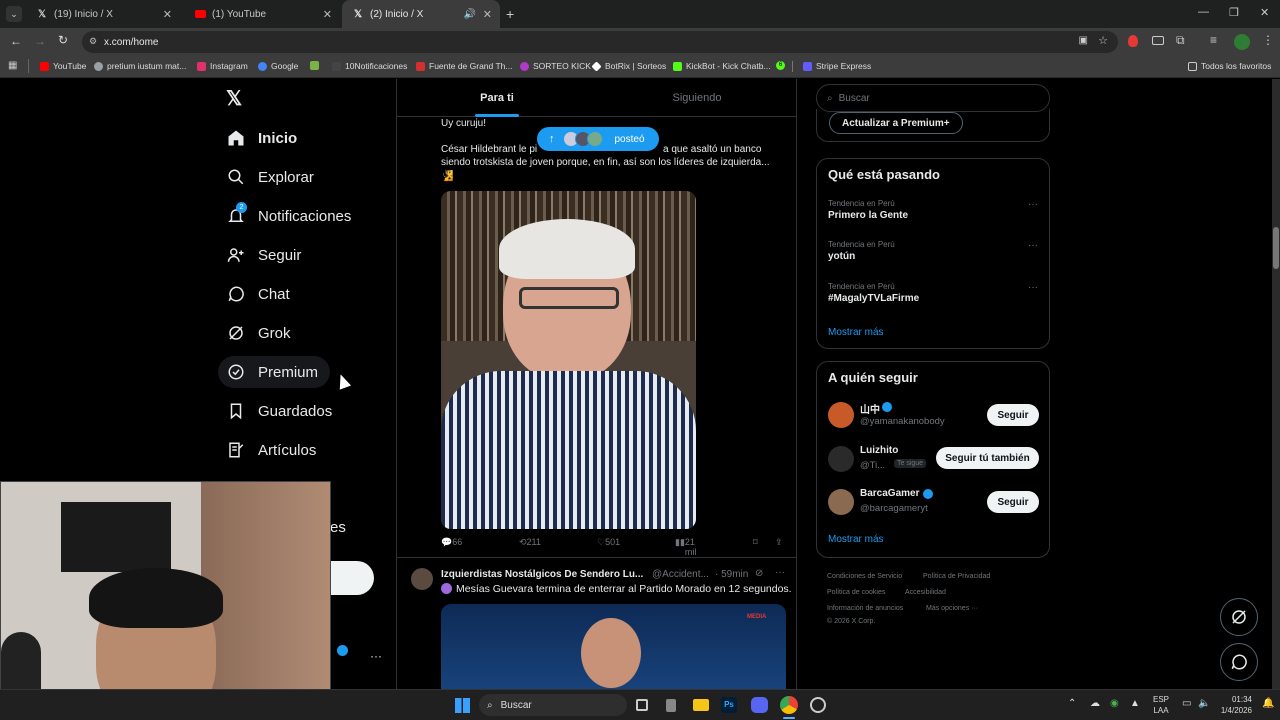 This screenshot has width=1280, height=720. What do you see at coordinates (103, 14) in the screenshot?
I see `tab-inicio-x-1: 𝕏 (19) Inicio / X ✕` at bounding box center [103, 14].